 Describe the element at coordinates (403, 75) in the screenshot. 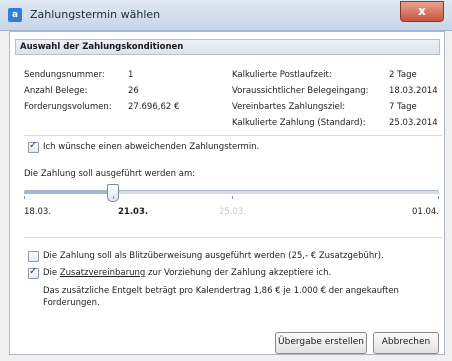

I see `postal-time-value: 2 Tage` at that location.